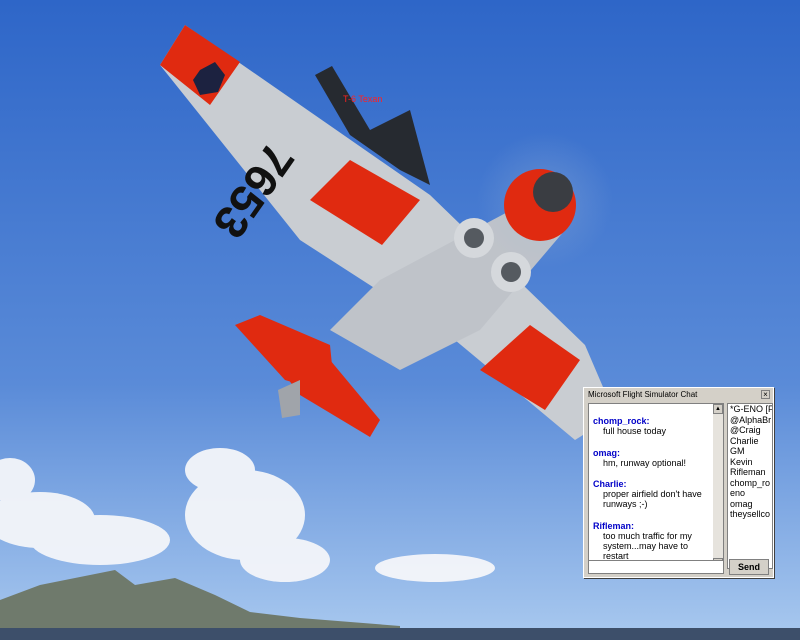  Describe the element at coordinates (614, 526) in the screenshot. I see `message-sender: Rifleman:` at that location.